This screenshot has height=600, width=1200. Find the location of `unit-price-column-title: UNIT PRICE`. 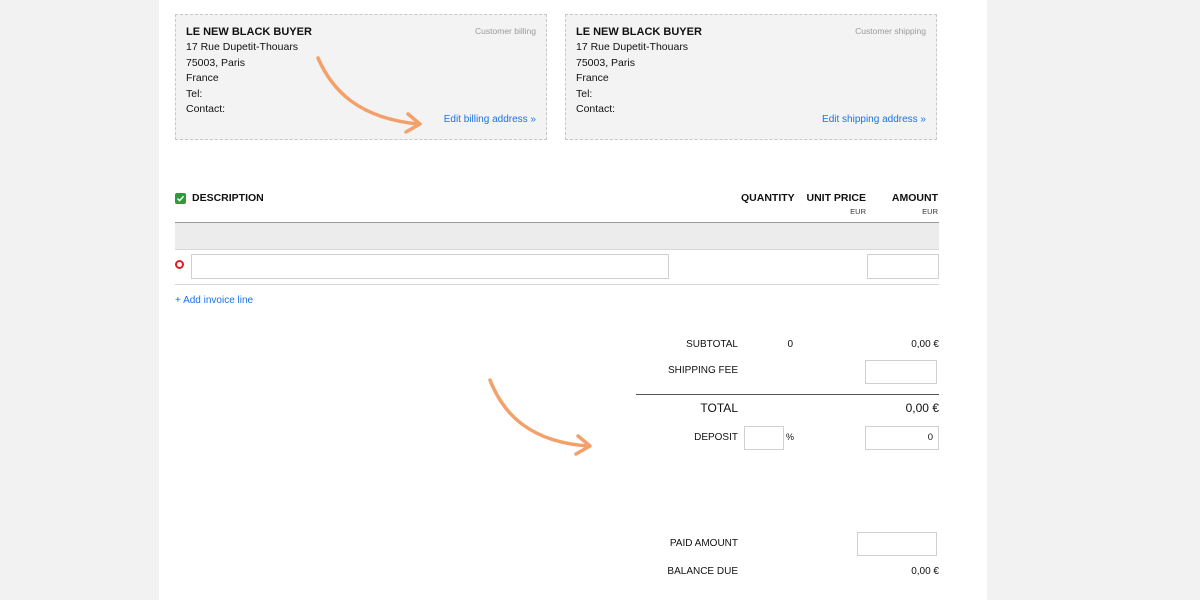

unit-price-column-title: UNIT PRICE is located at coordinates (836, 198).